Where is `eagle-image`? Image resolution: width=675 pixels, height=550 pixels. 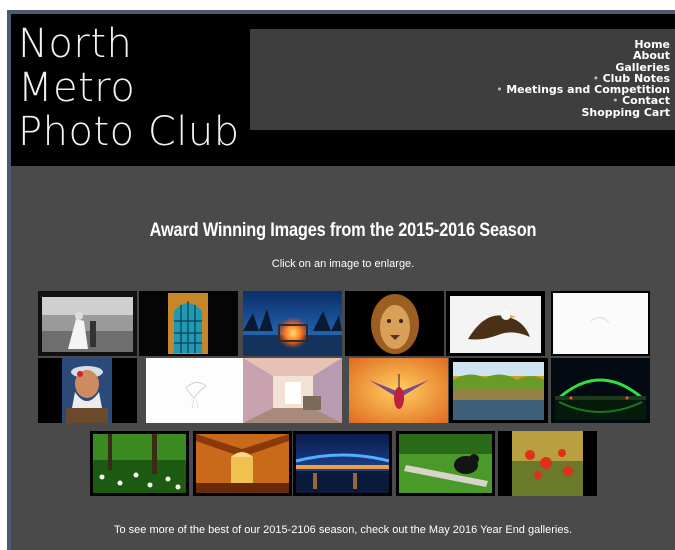 eagle-image is located at coordinates (495, 323).